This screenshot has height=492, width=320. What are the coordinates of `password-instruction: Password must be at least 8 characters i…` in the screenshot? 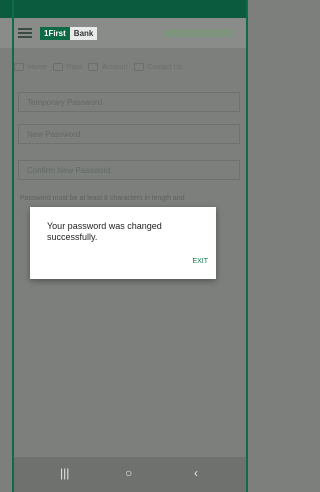 It's located at (102, 198).